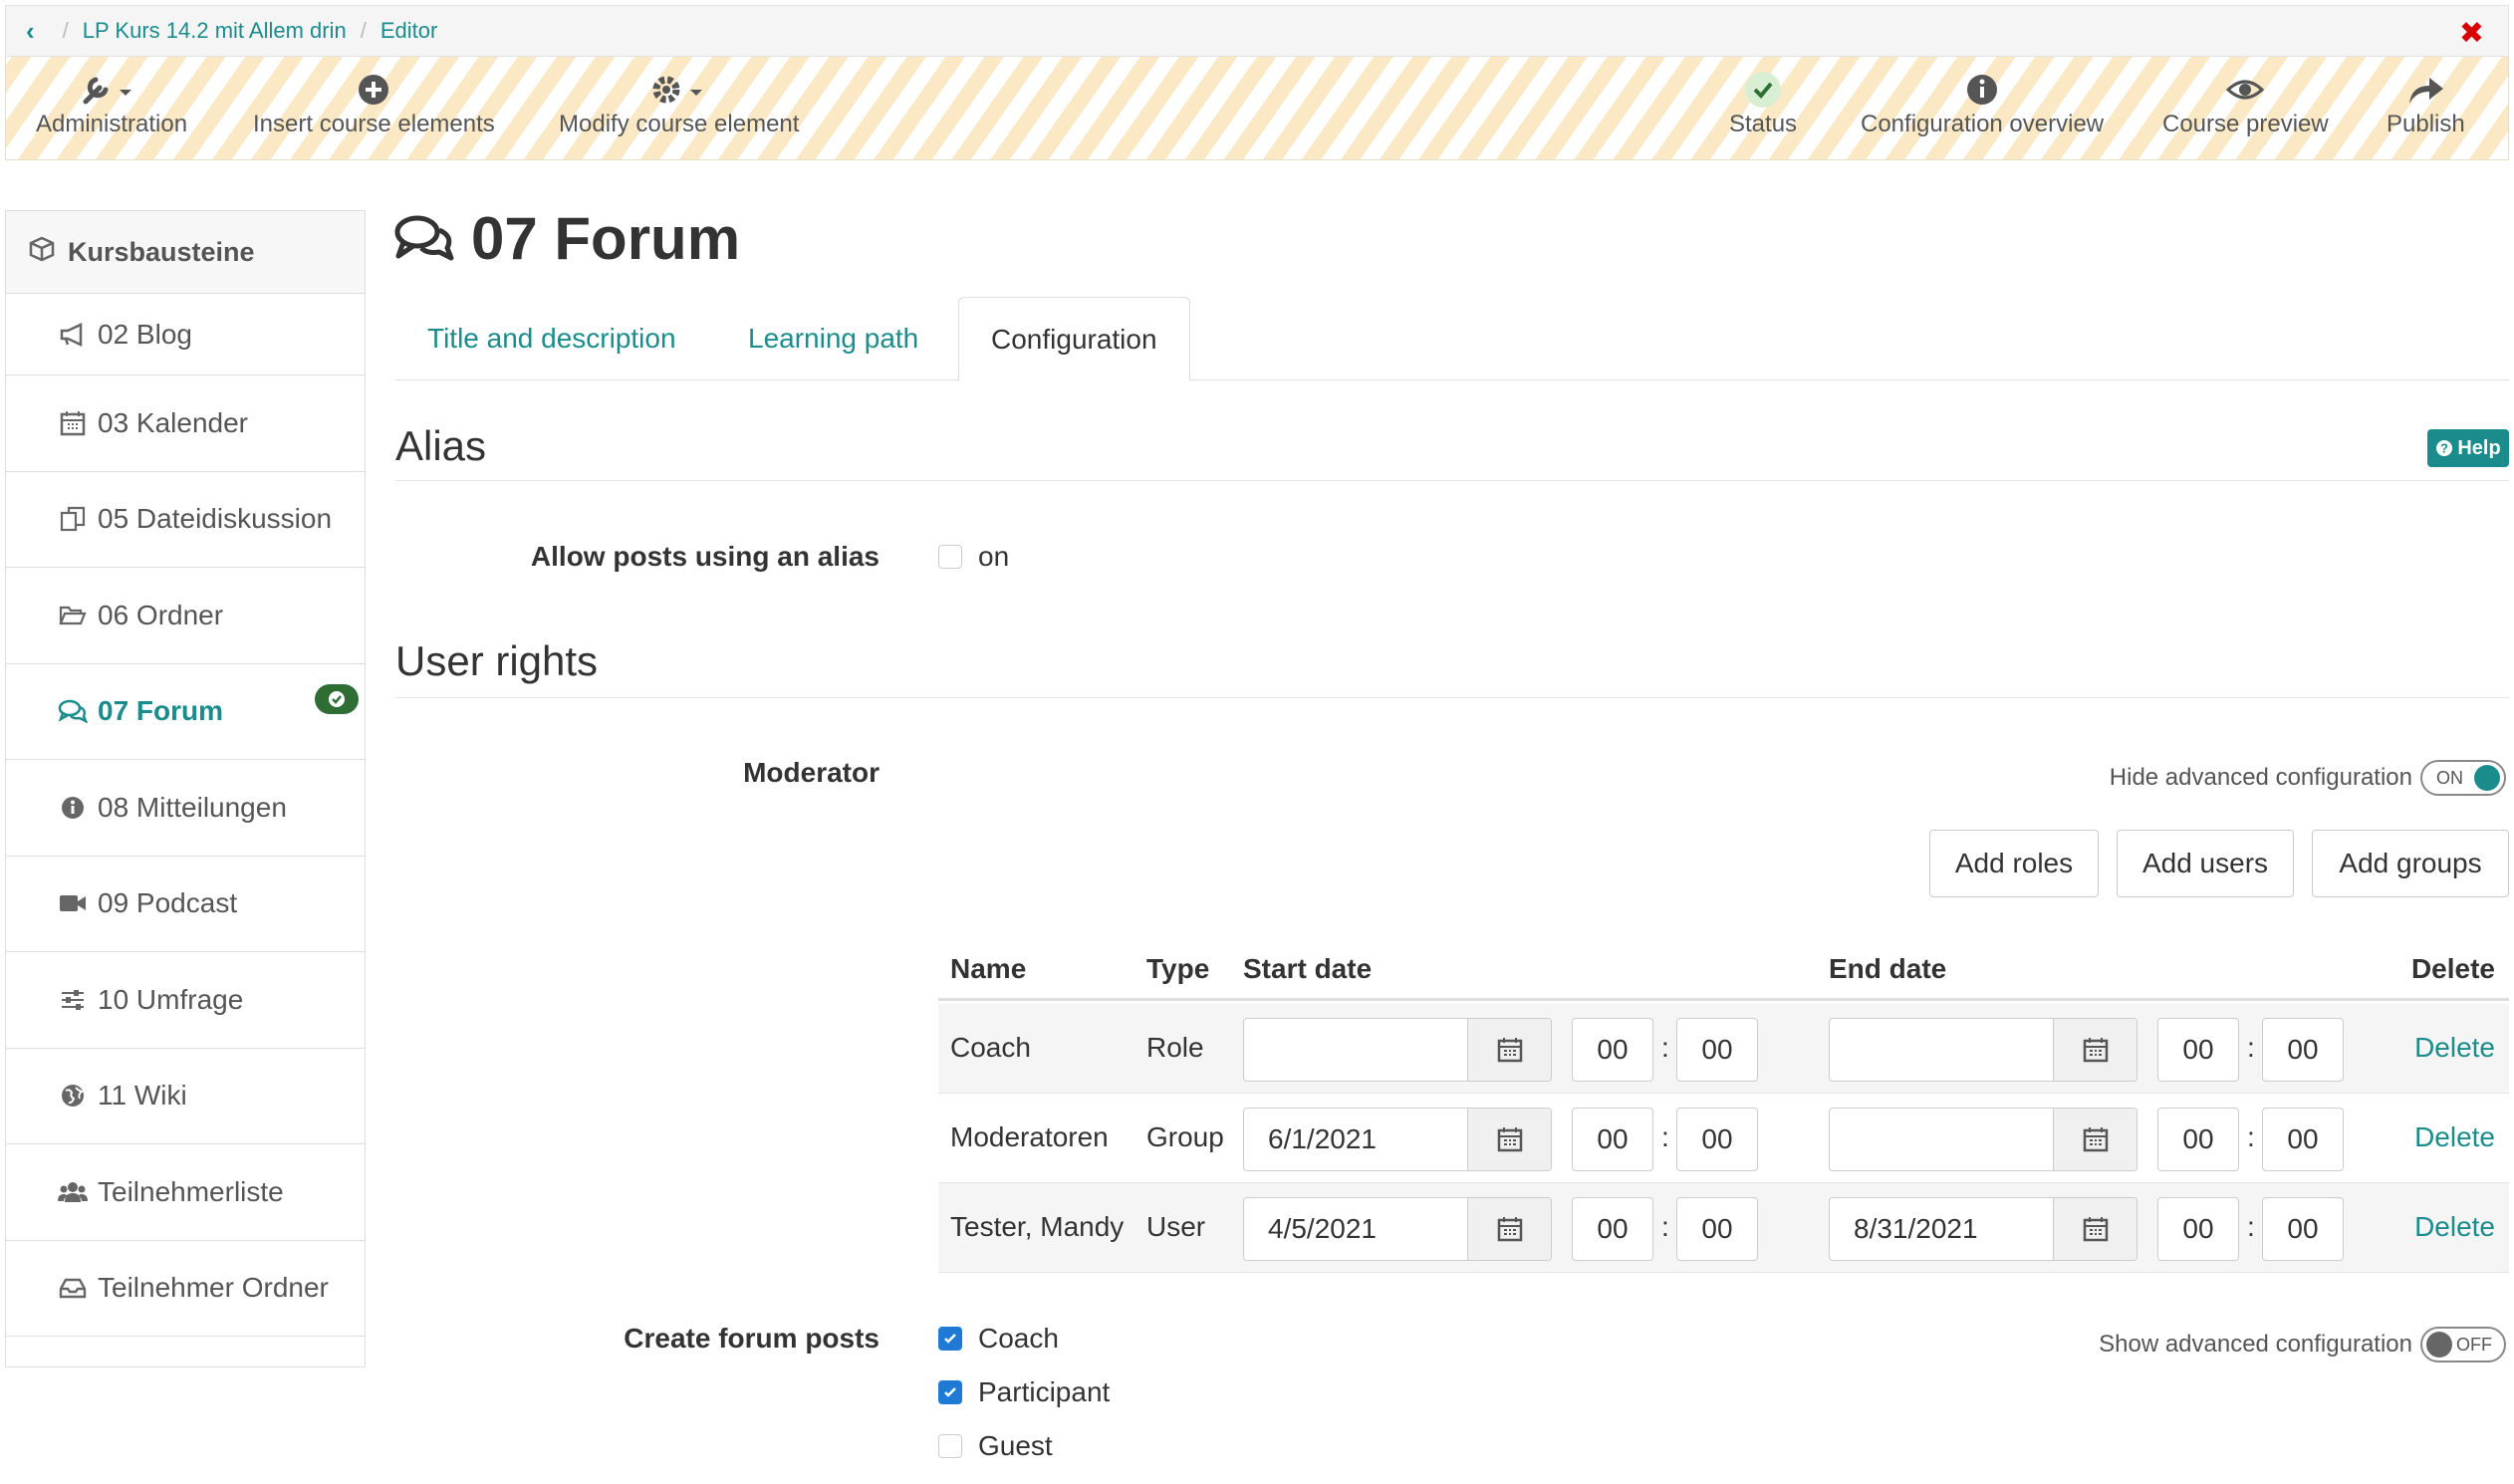 This screenshot has width=2514, height=1484. I want to click on tab-configuration: Configuration, so click(1074, 339).